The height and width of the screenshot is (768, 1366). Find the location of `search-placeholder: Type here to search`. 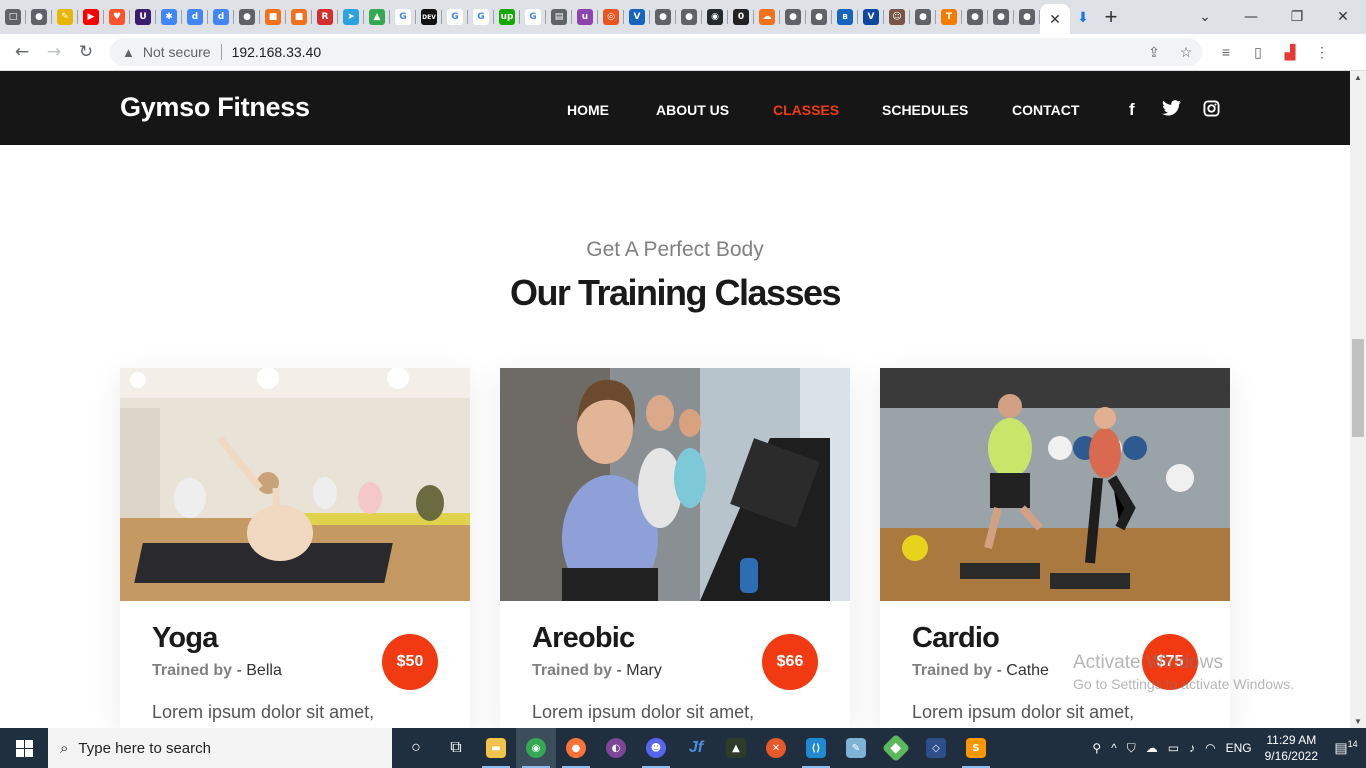

search-placeholder: Type here to search is located at coordinates (144, 748).